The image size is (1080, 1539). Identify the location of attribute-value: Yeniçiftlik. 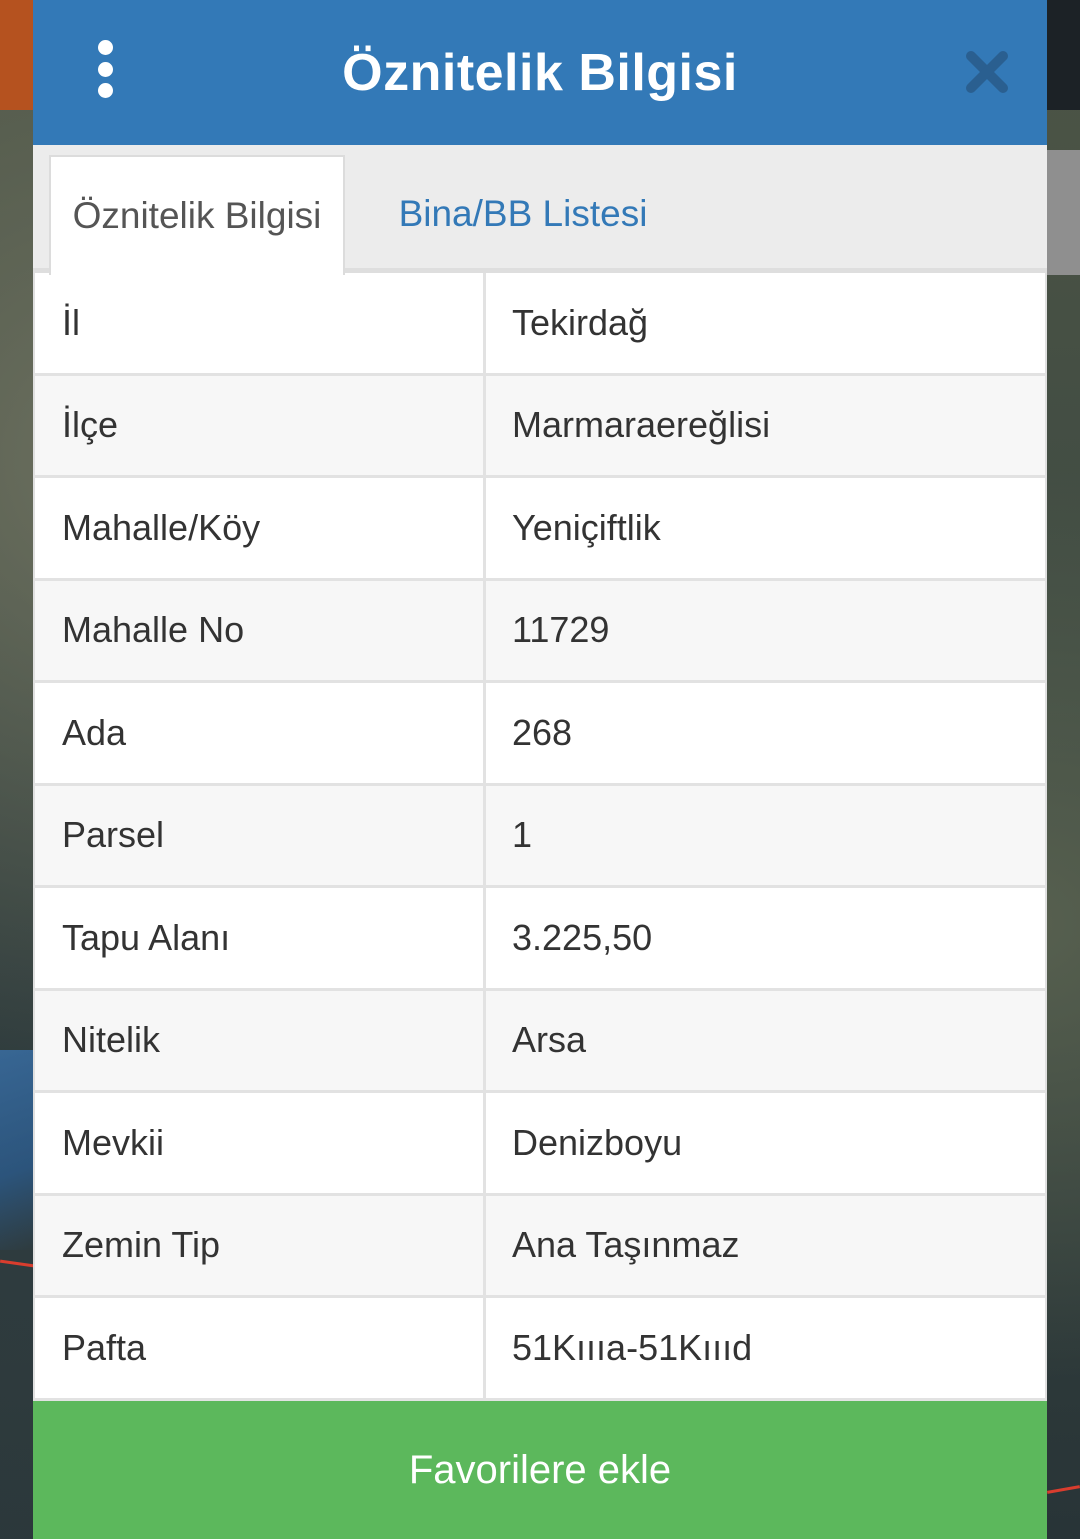
(586, 527).